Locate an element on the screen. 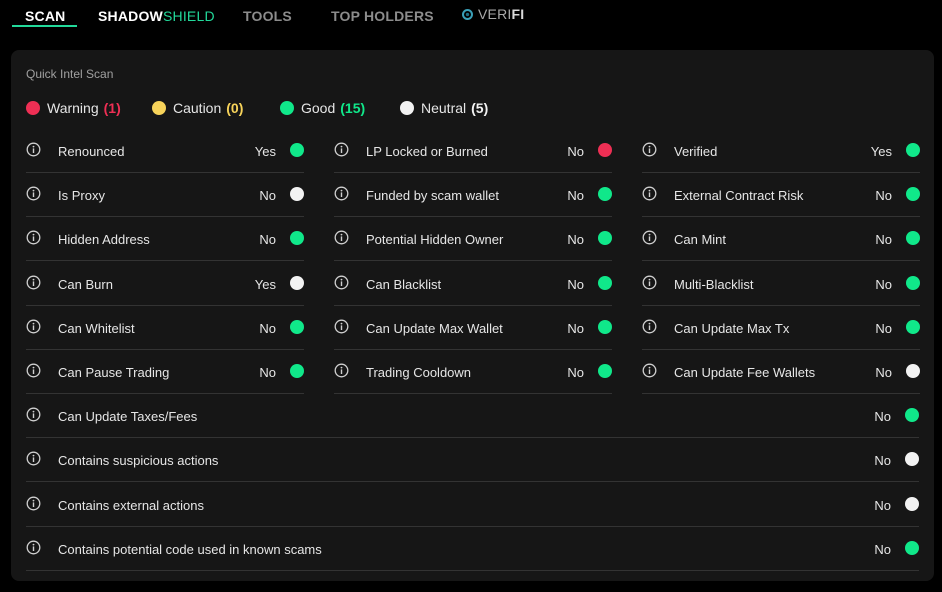  tab-shadowshield: SHADOWSHIELD is located at coordinates (156, 16).